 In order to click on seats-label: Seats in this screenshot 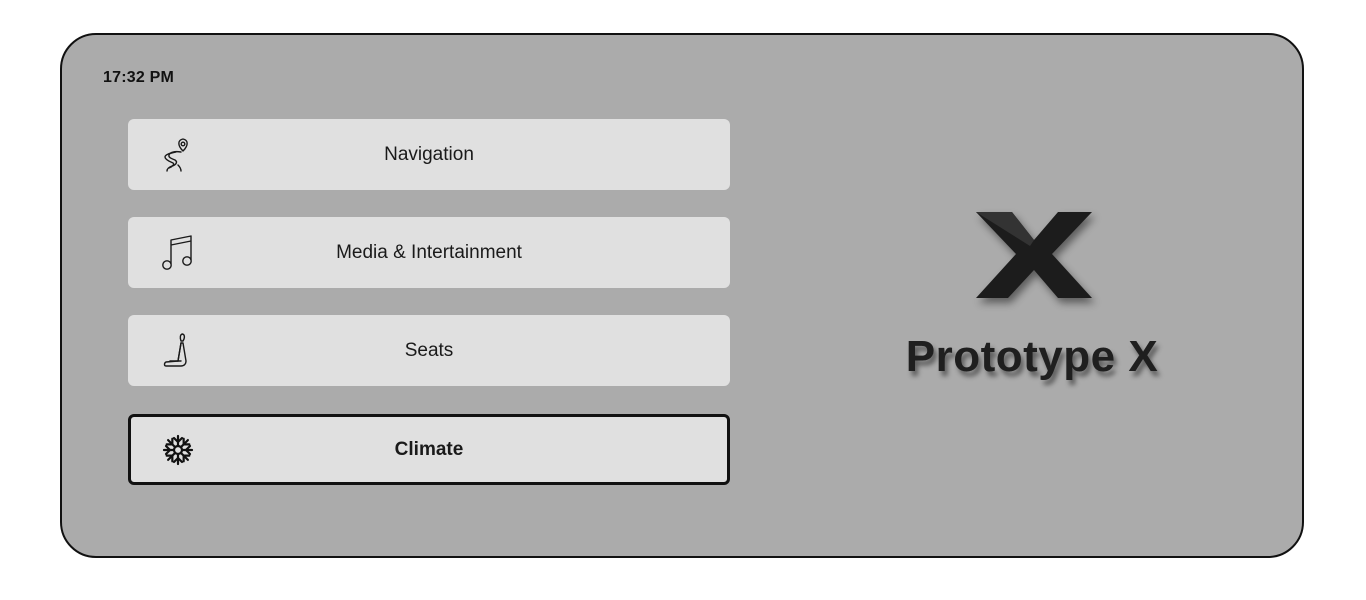, I will do `click(429, 350)`.